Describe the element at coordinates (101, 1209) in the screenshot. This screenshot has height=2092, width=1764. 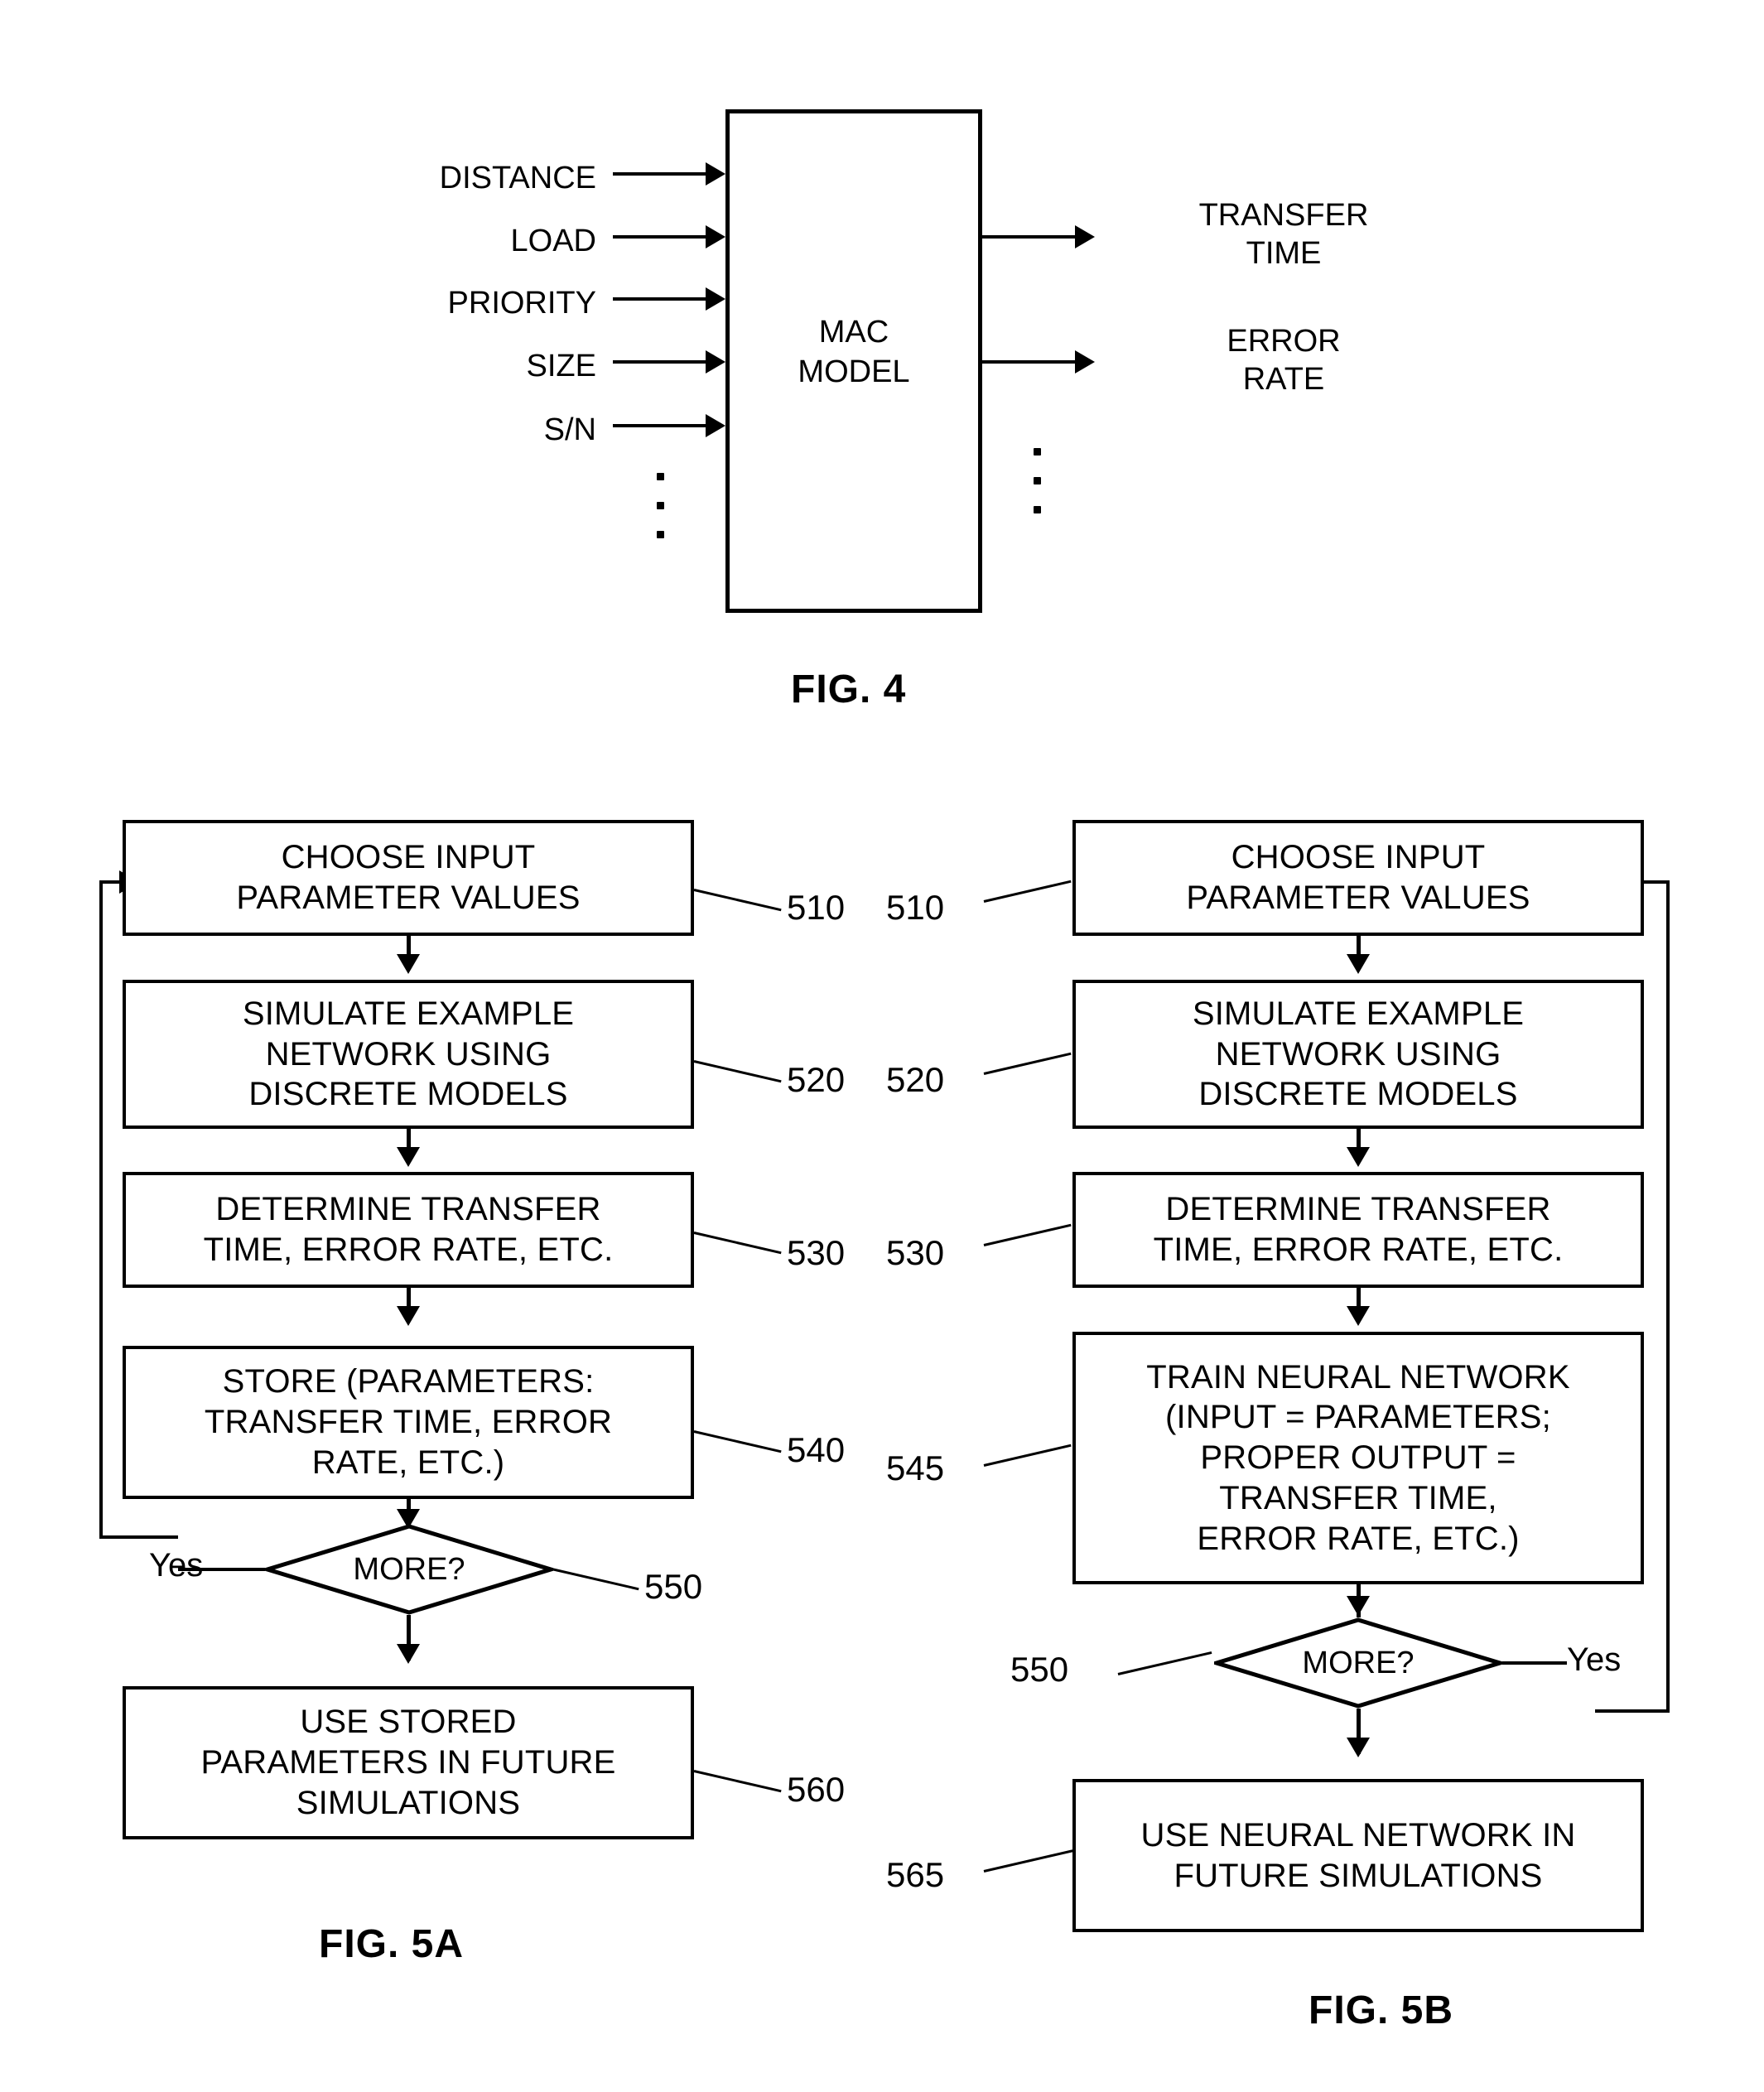
I see `feedback-loop-vertical-5a` at that location.